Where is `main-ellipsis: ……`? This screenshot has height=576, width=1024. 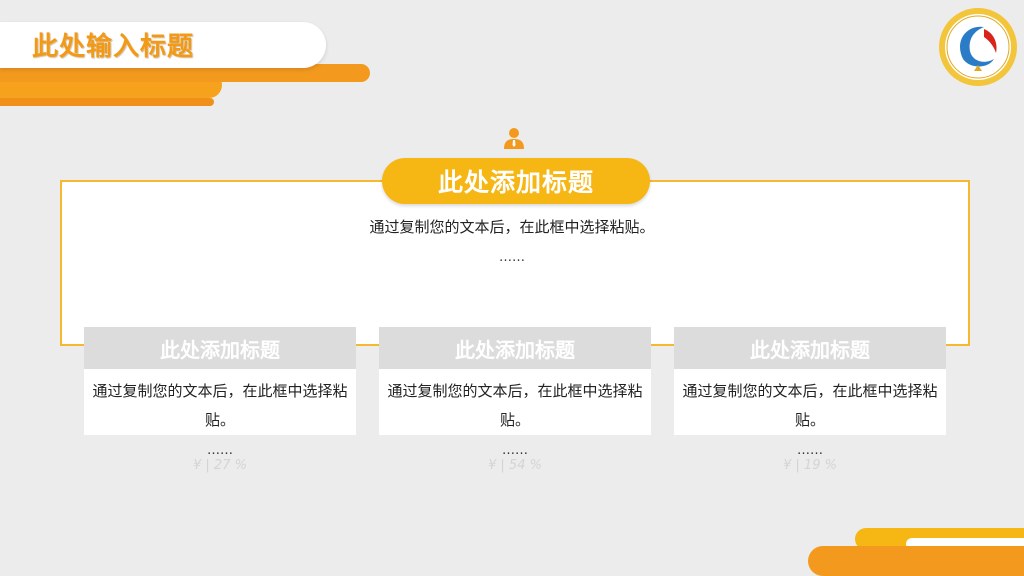
main-ellipsis: …… is located at coordinates (512, 257).